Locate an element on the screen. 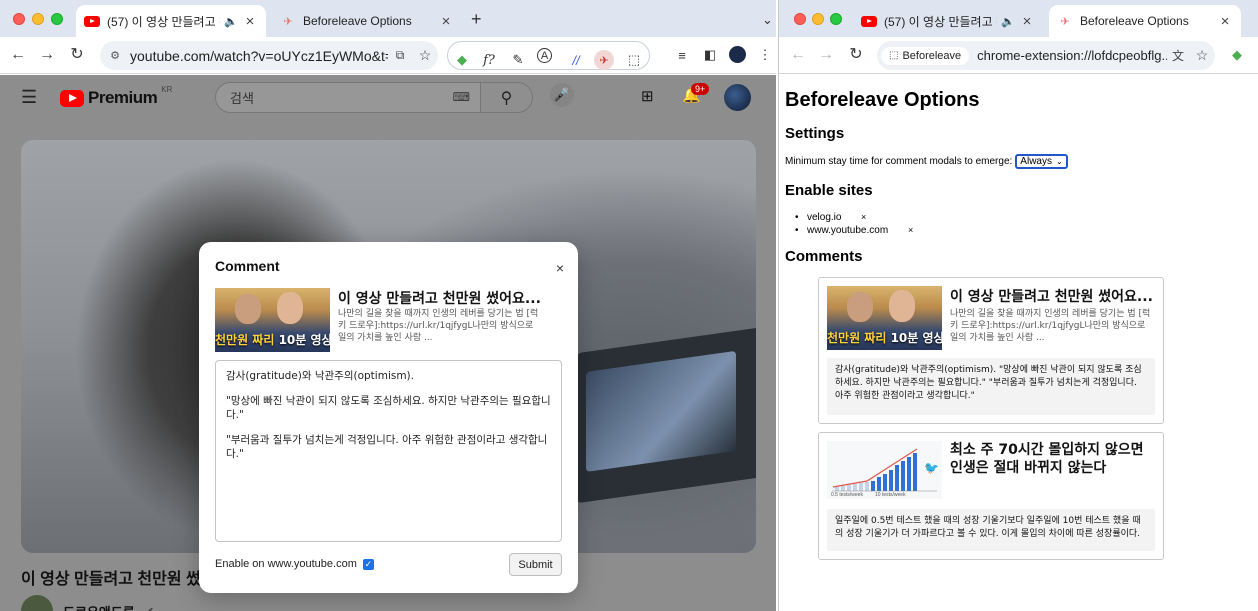  beforeleave-extension-icon: ✈ is located at coordinates (604, 60).